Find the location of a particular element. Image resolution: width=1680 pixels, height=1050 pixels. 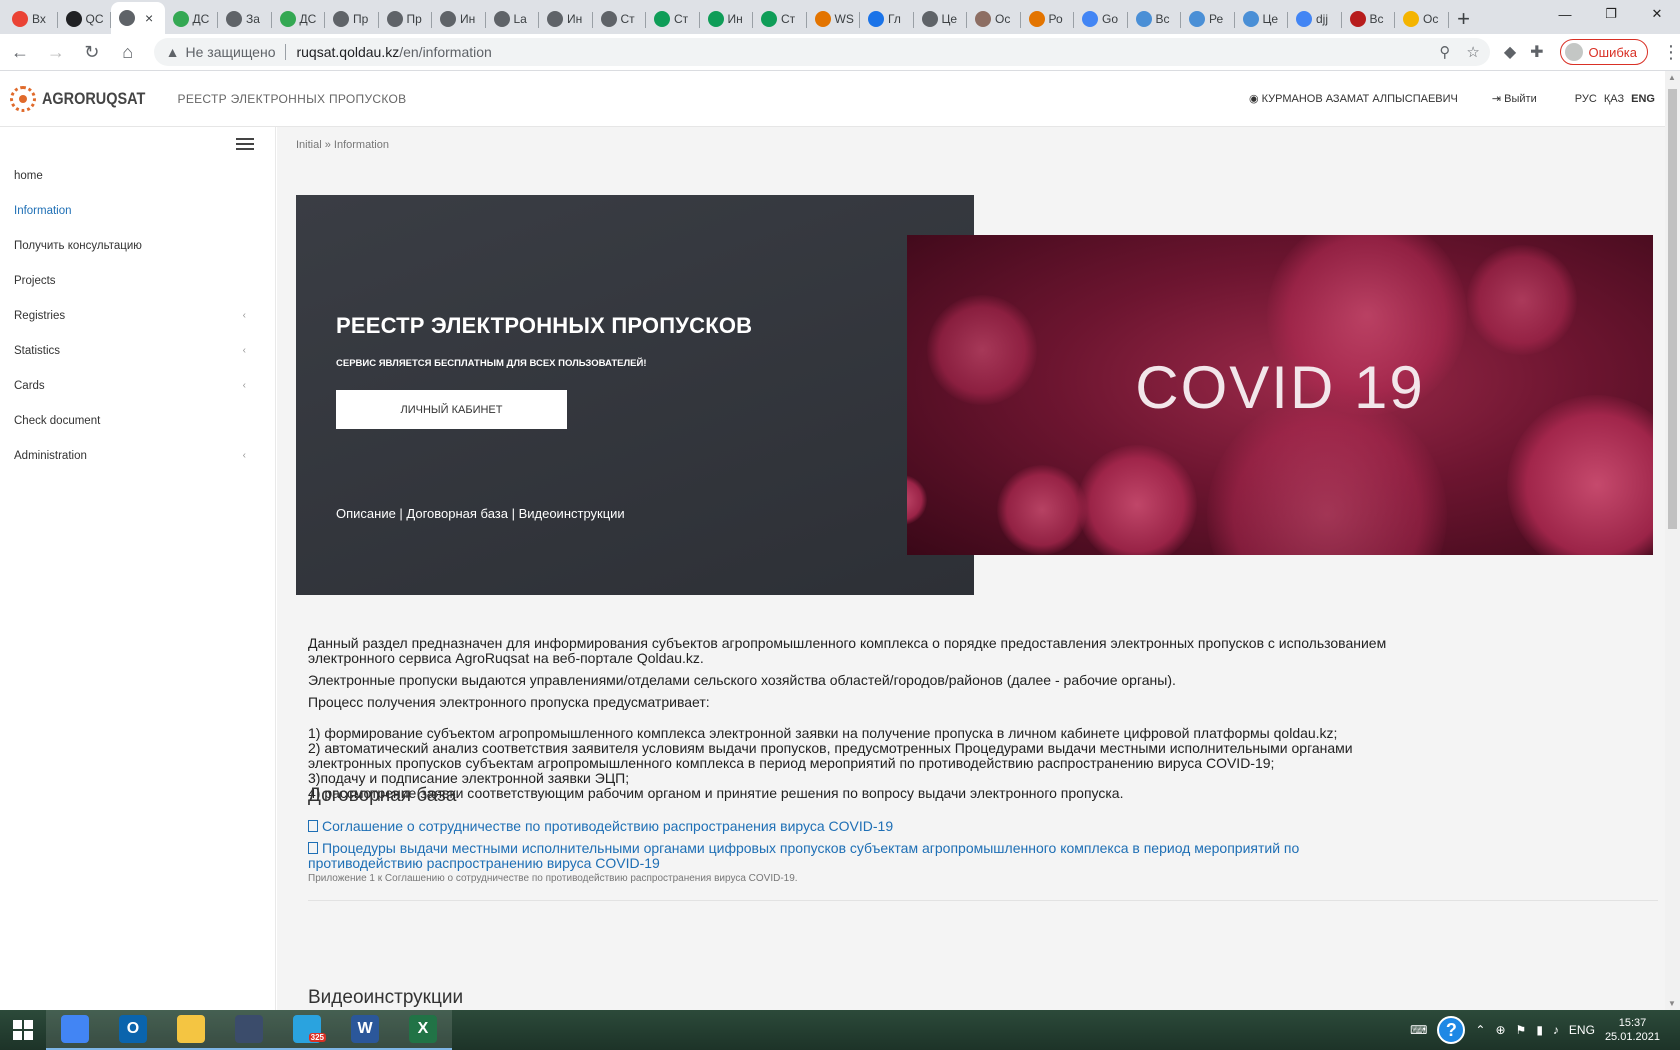

back-icon: ← is located at coordinates (20, 52).